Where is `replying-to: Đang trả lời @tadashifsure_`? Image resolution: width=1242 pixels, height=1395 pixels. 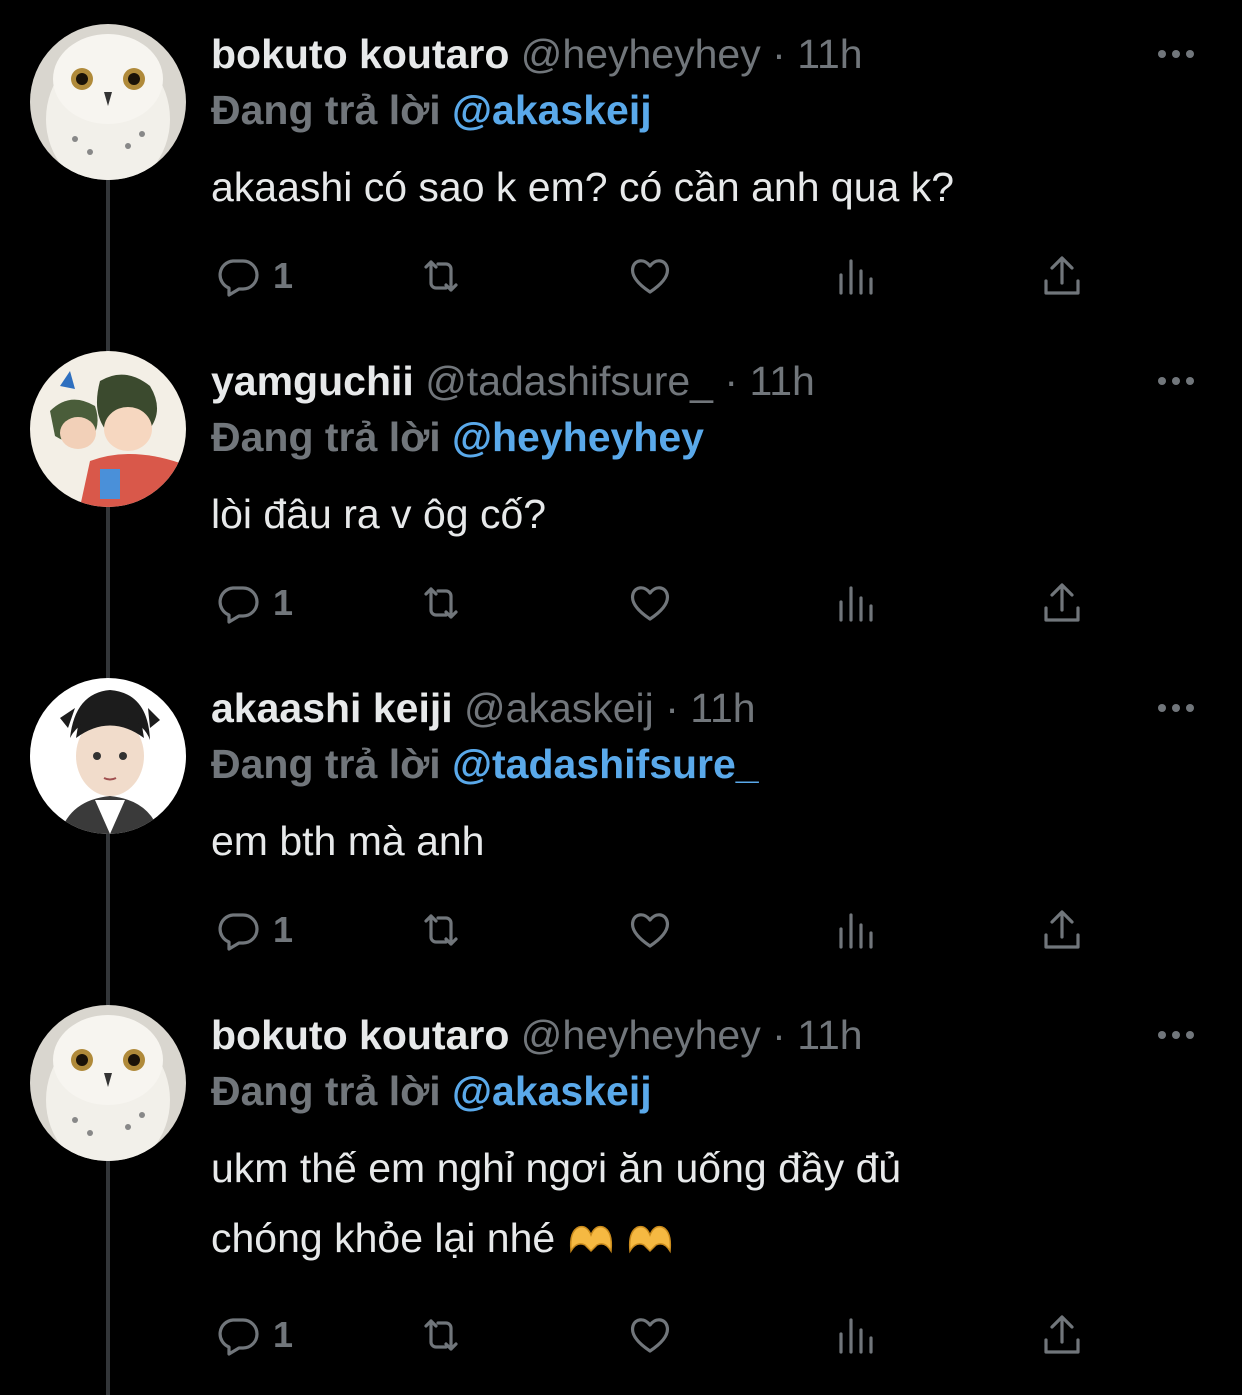 replying-to: Đang trả lời @tadashifsure_ is located at coordinates (485, 764).